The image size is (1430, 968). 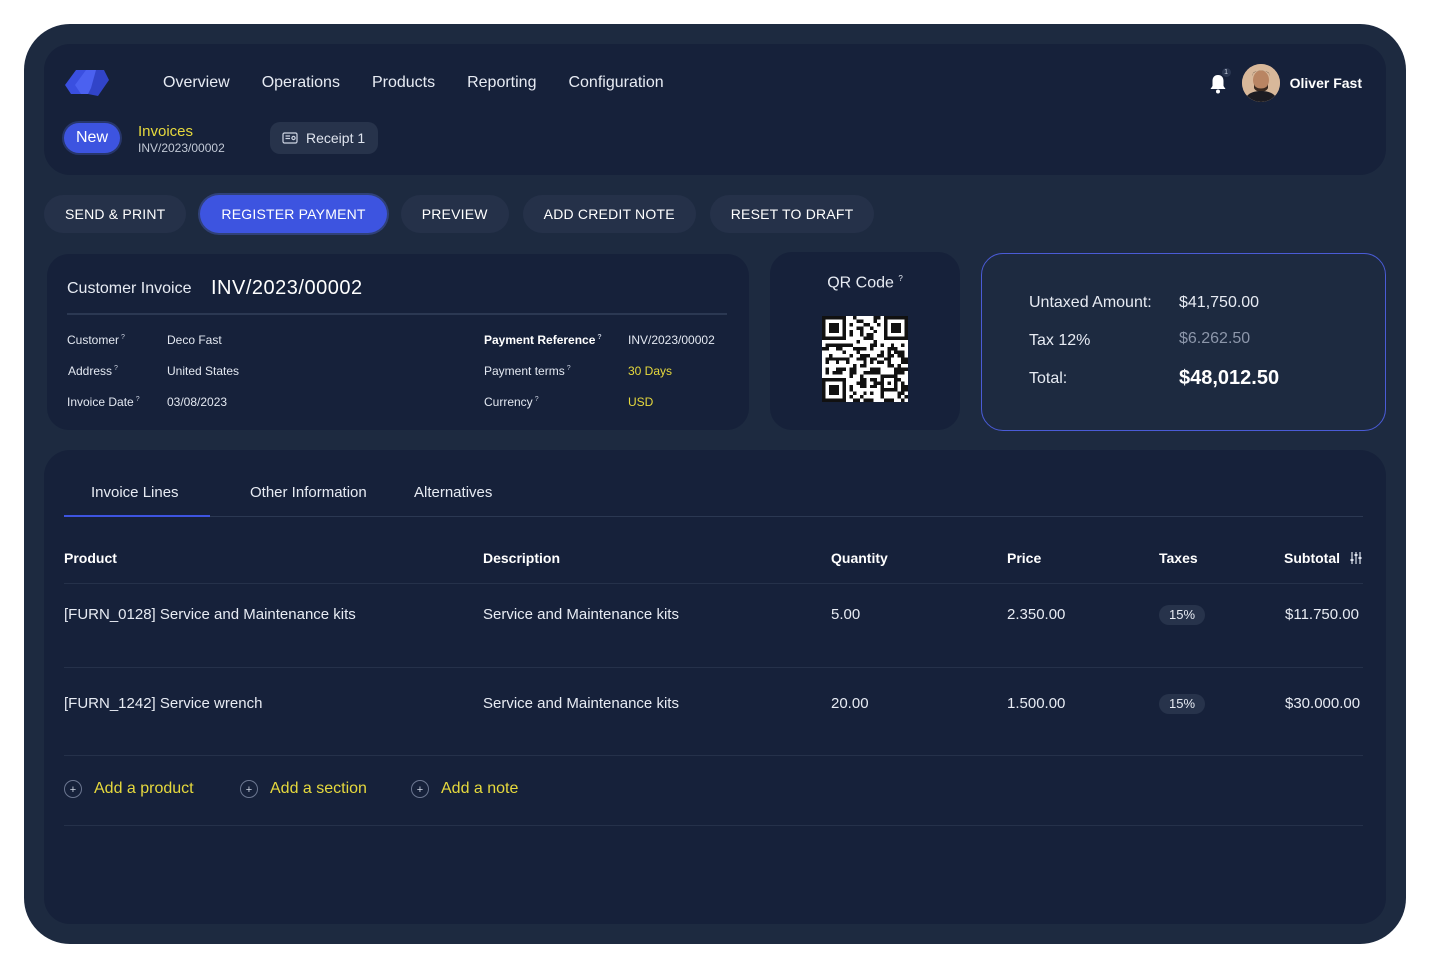 What do you see at coordinates (181, 148) in the screenshot?
I see `breadcrumb-invoice-number: INV/2023/00002` at bounding box center [181, 148].